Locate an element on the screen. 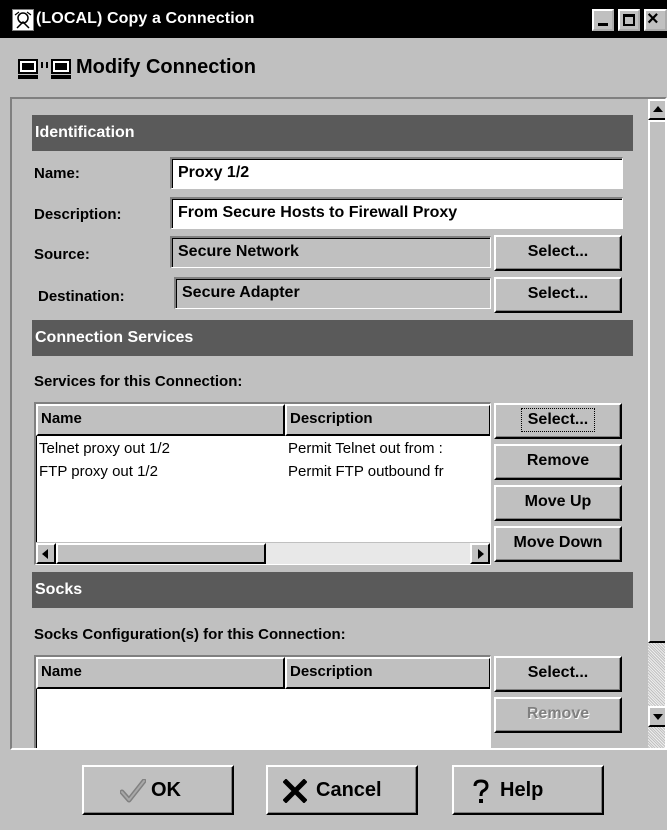  destination-field: Secure Adapter is located at coordinates (332, 293).